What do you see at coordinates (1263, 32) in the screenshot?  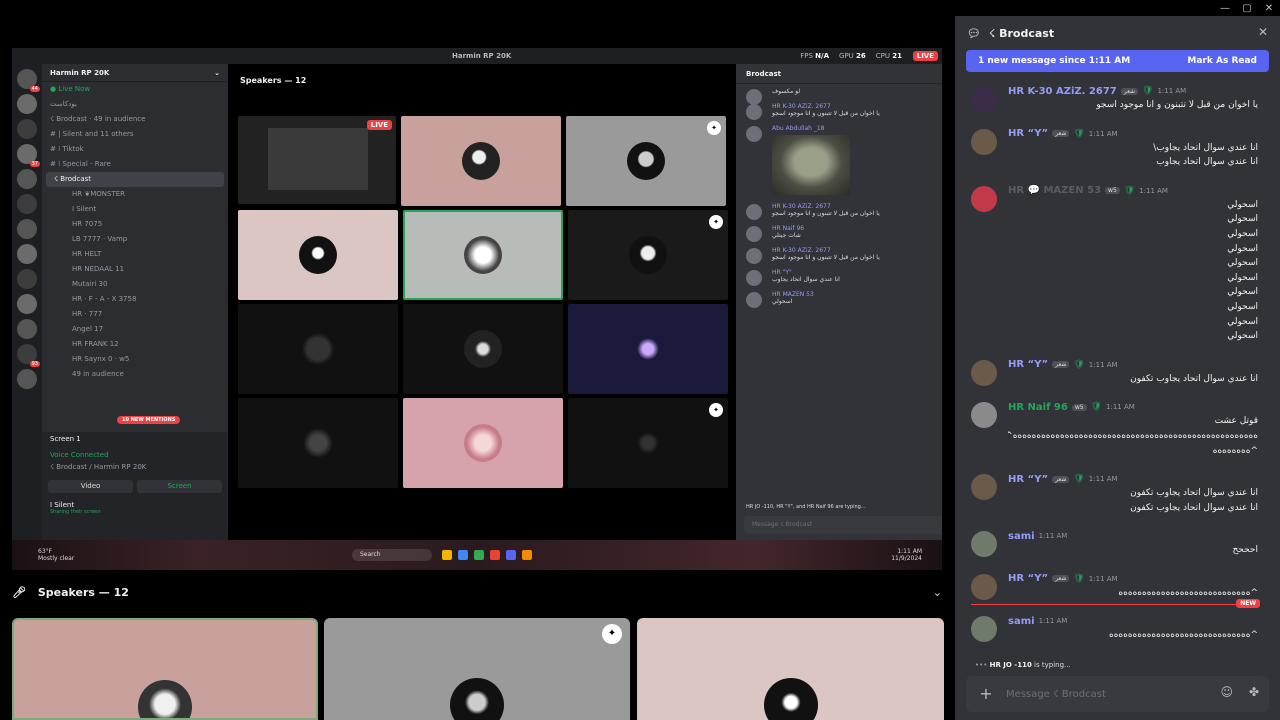 I see `close-icon: ✕` at bounding box center [1263, 32].